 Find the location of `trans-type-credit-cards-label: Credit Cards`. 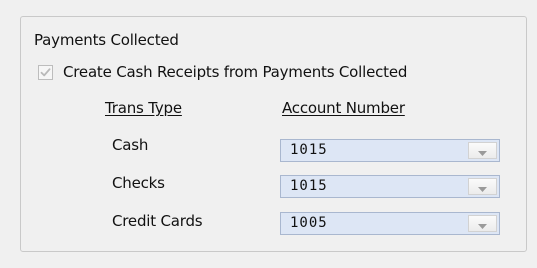

trans-type-credit-cards-label: Credit Cards is located at coordinates (157, 221).